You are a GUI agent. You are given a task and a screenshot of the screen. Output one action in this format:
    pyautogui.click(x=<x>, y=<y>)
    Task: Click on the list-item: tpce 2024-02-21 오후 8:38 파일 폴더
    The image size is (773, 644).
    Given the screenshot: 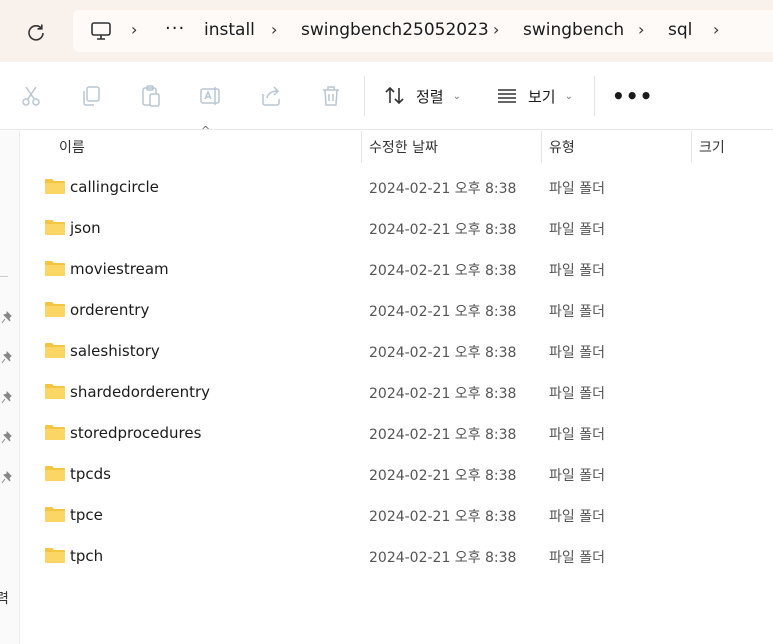 What is the action you would take?
    pyautogui.click(x=396, y=515)
    